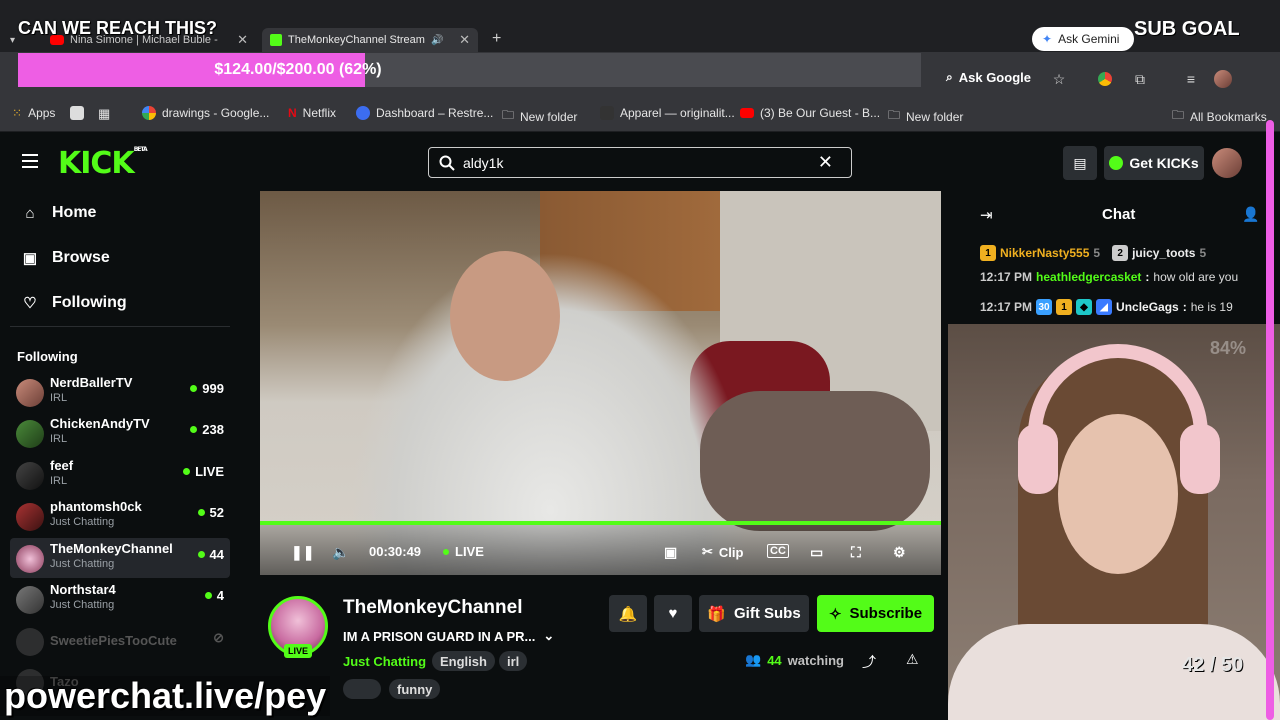 This screenshot has height=720, width=1280. What do you see at coordinates (1203, 253) in the screenshot?
I see `gifter-count: 5` at bounding box center [1203, 253].